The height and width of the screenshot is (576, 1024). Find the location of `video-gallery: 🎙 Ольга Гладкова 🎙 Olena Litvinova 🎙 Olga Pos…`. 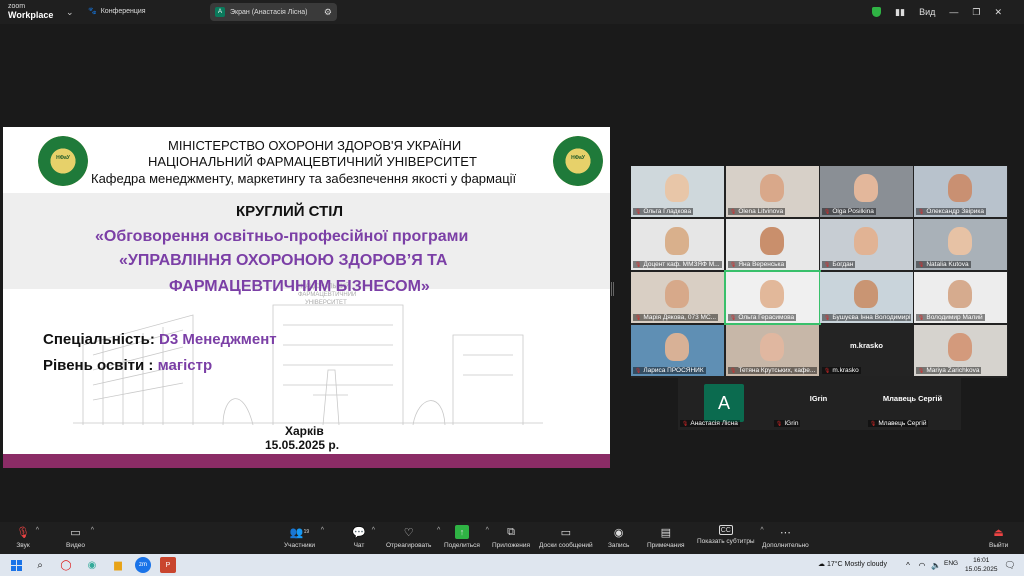

video-gallery: 🎙 Ольга Гладкова 🎙 Olena Litvinova 🎙 Olga Pos… is located at coordinates (819, 272).